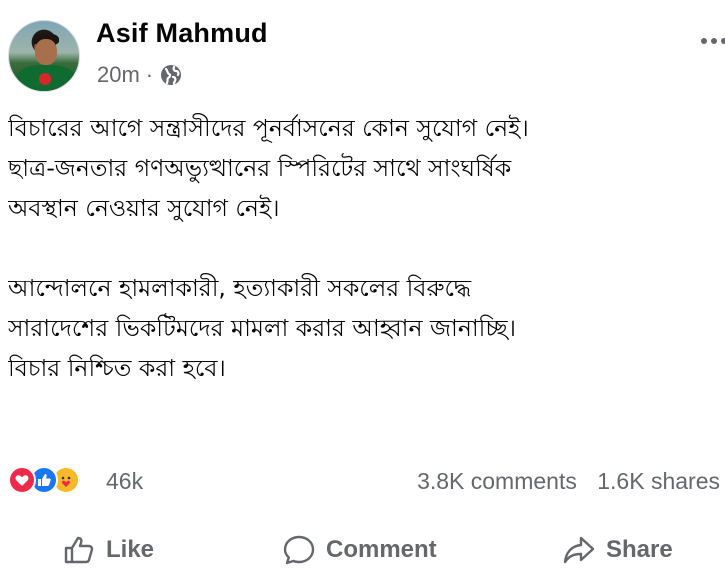 The height and width of the screenshot is (585, 725). Describe the element at coordinates (130, 549) in the screenshot. I see `like-label: Like` at that location.